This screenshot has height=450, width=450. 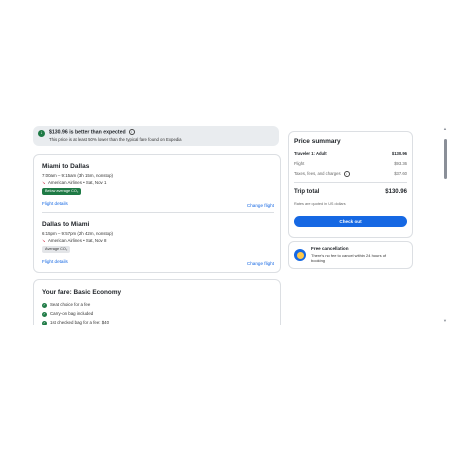 I want to click on flight-price: $93.36, so click(x=400, y=163).